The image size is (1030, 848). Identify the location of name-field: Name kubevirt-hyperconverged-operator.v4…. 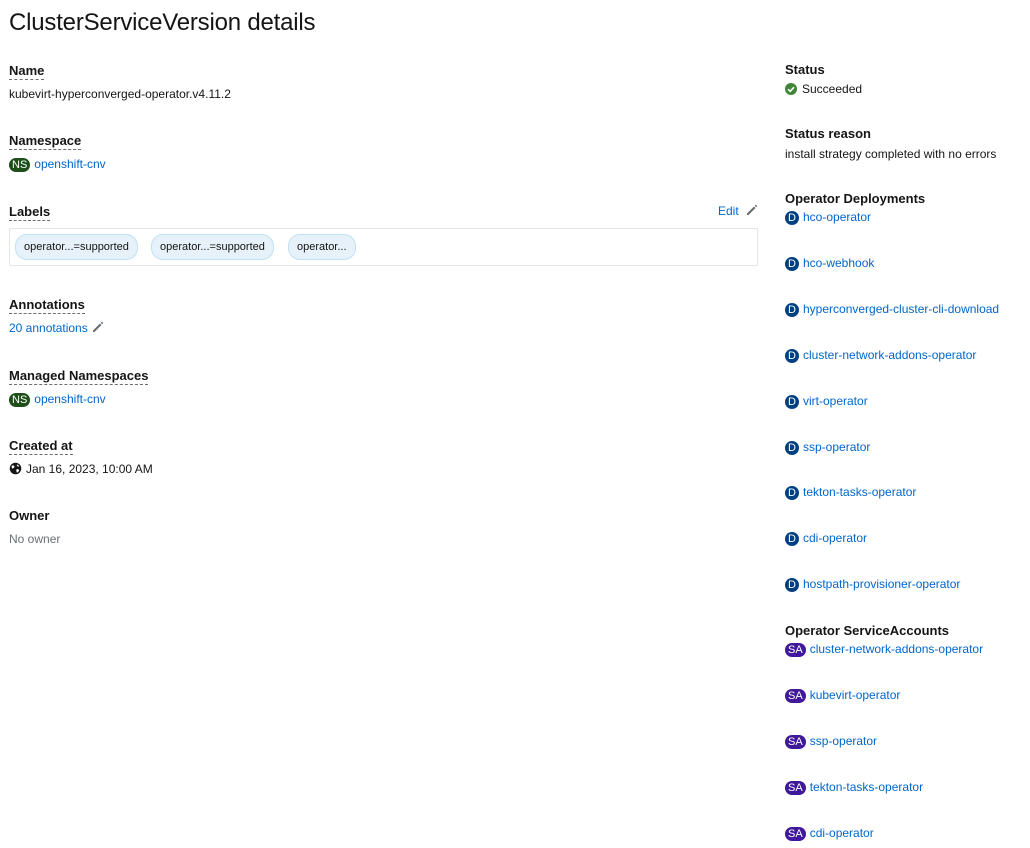
(383, 82).